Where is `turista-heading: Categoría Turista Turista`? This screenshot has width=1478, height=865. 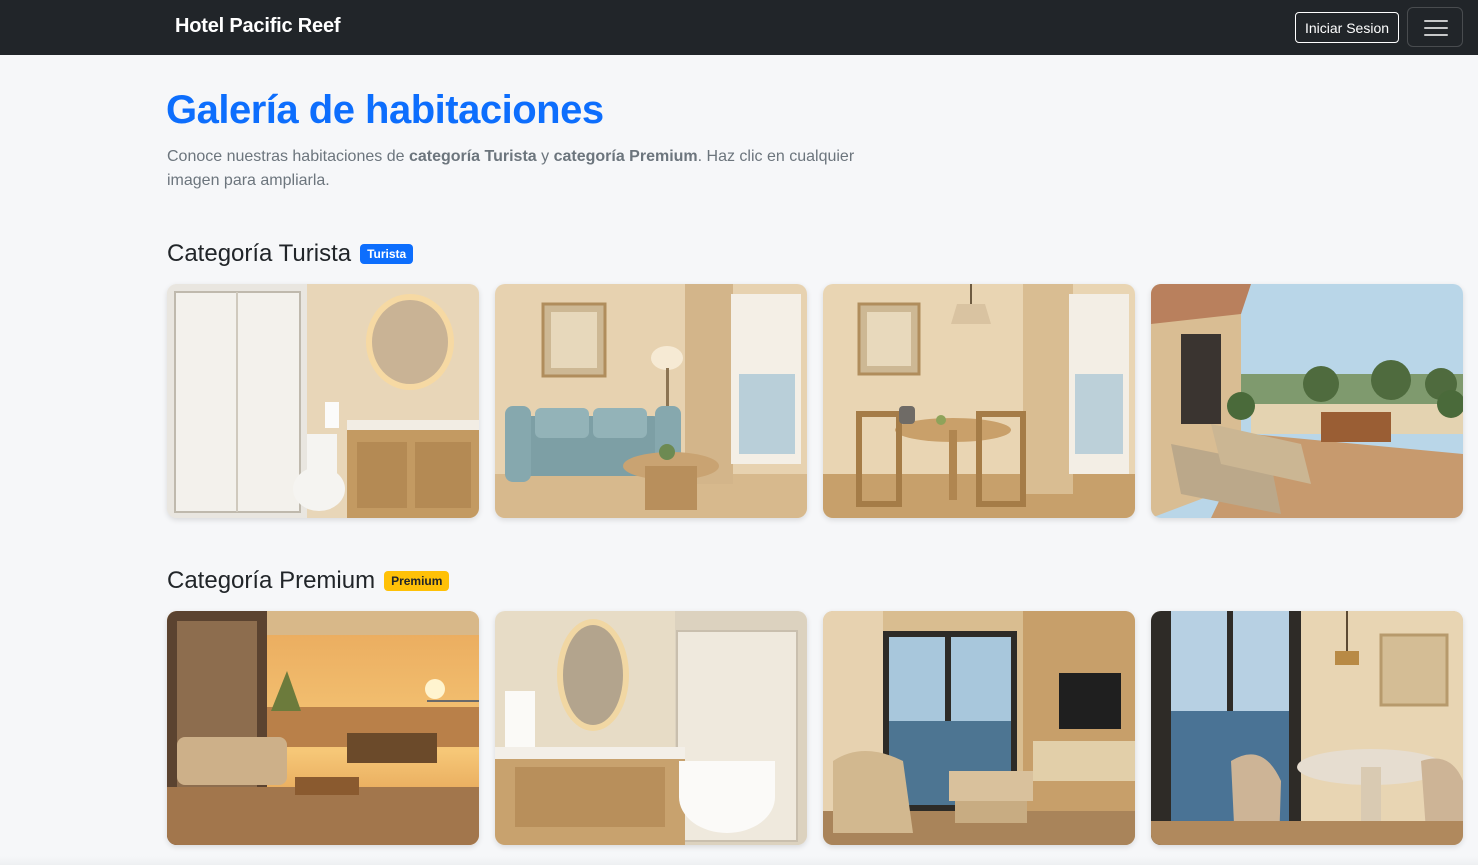
turista-heading: Categoría Turista Turista is located at coordinates (290, 254).